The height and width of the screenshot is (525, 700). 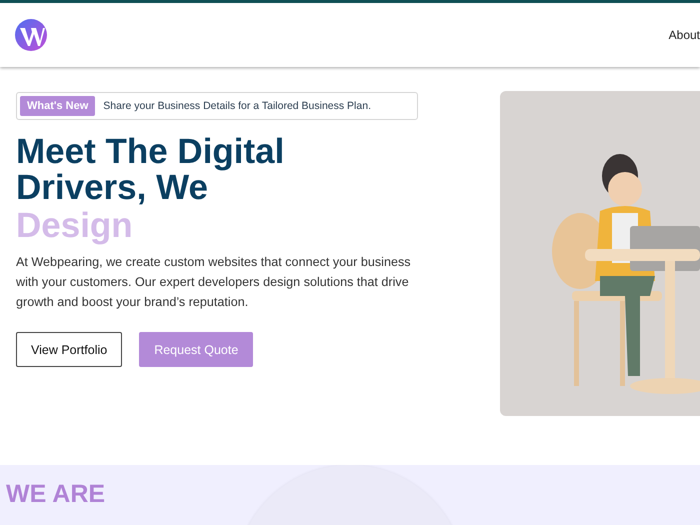 What do you see at coordinates (150, 152) in the screenshot?
I see `hero-heading-line: Meet The Digital` at bounding box center [150, 152].